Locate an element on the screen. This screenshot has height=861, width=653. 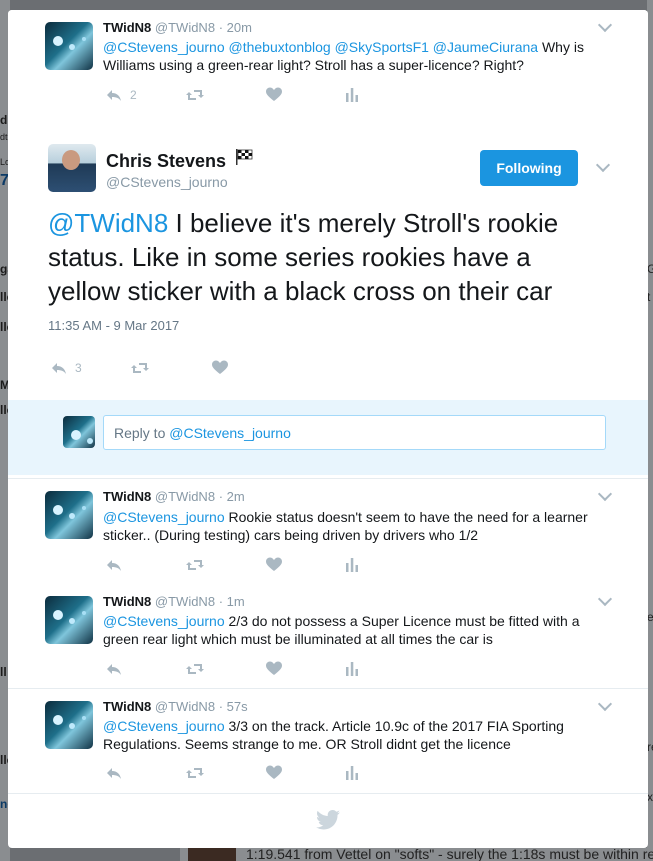
timestamp: · 20m is located at coordinates (235, 27).